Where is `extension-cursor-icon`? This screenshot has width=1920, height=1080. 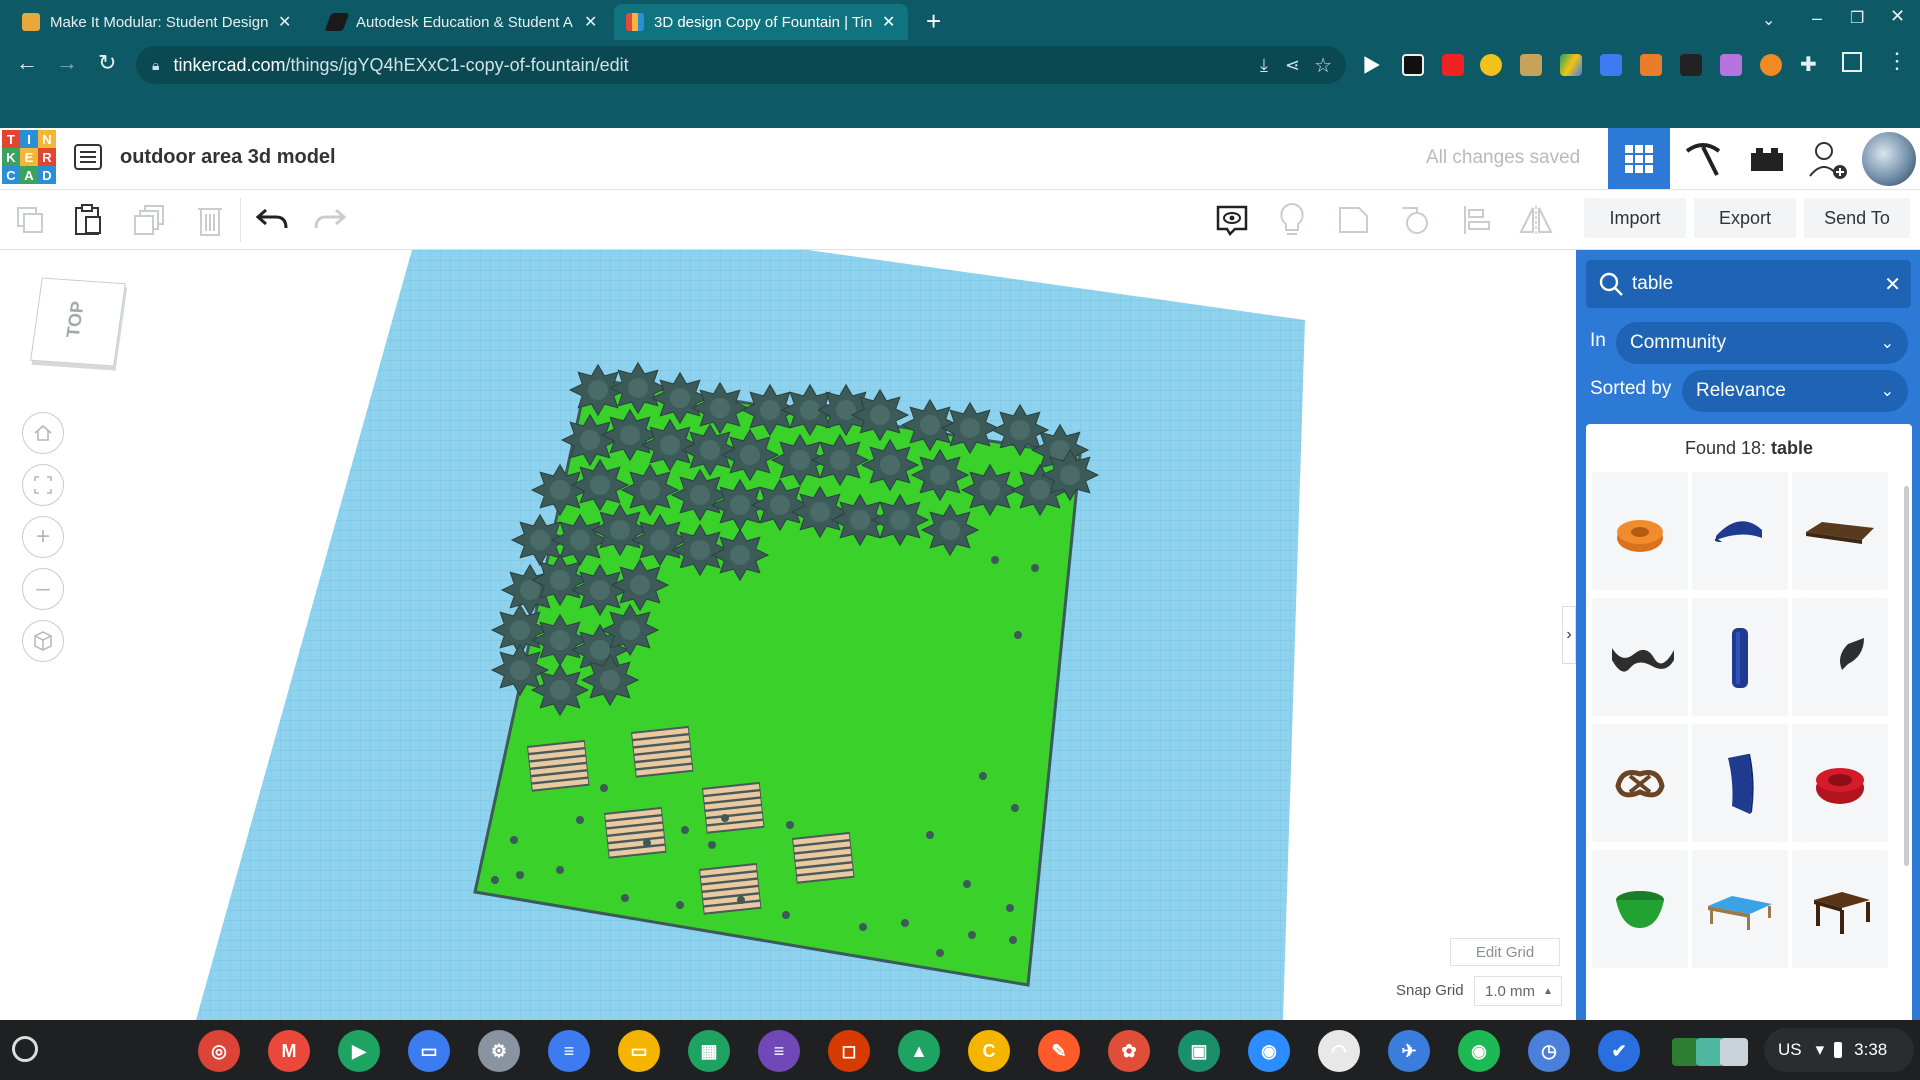 extension-cursor-icon is located at coordinates (1372, 65).